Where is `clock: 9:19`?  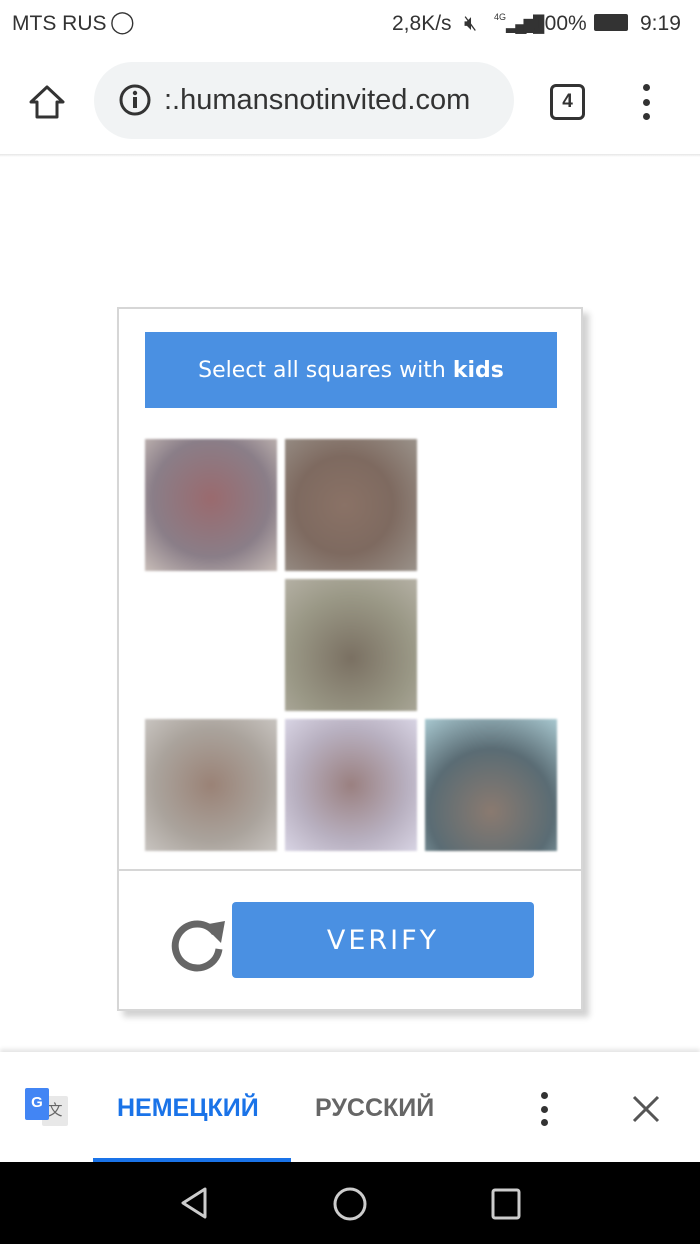
clock: 9:19 is located at coordinates (660, 23).